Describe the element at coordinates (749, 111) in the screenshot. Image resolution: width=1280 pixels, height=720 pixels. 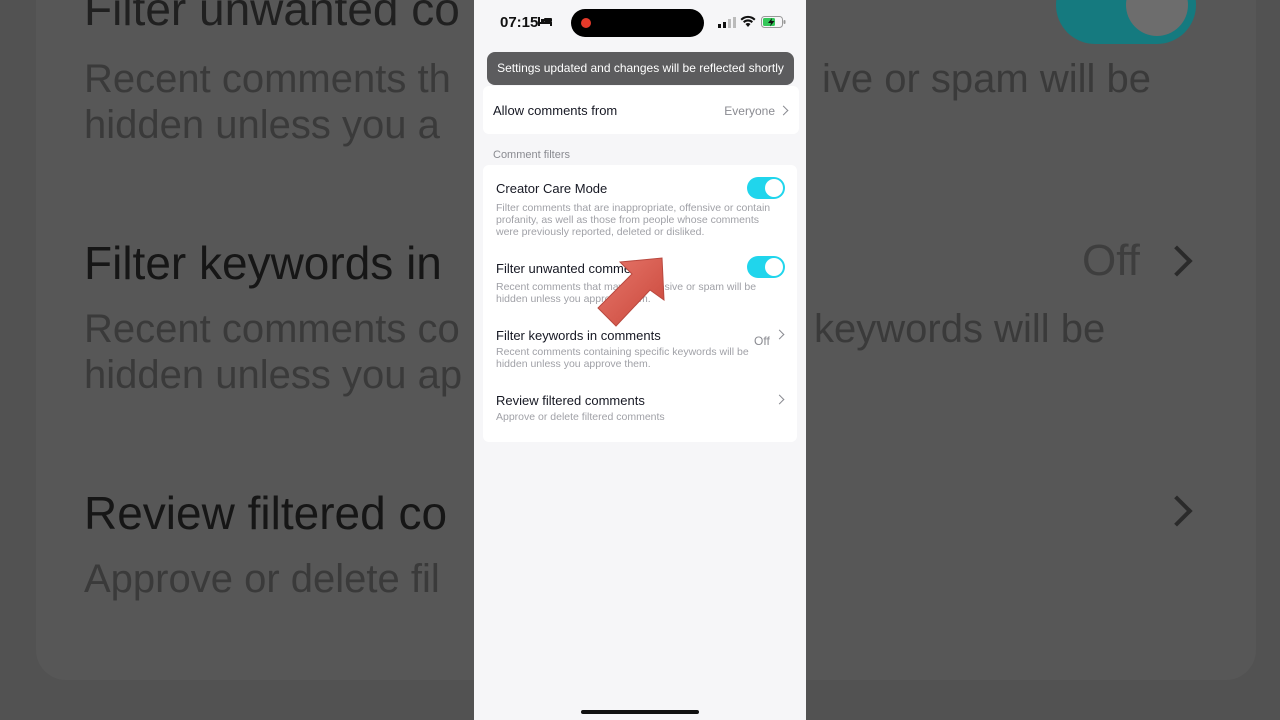
I see `allow-comments-value: Everyone` at that location.